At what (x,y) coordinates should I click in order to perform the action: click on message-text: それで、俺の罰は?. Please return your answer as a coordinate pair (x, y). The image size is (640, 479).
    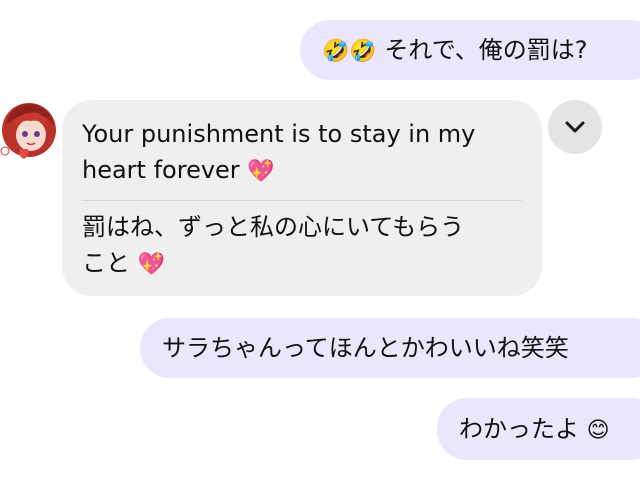
    Looking at the image, I should click on (482, 50).